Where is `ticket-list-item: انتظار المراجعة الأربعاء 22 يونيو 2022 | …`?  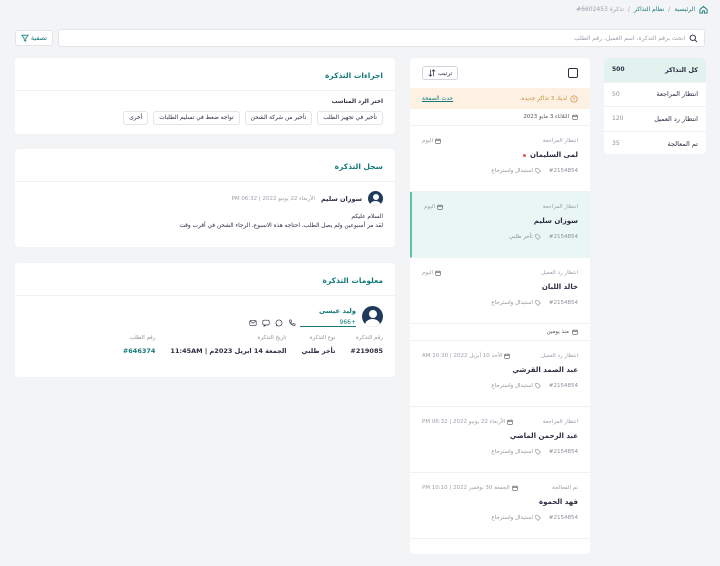
ticket-list-item: انتظار المراجعة الأربعاء 22 يونيو 2022 | … is located at coordinates (500, 440).